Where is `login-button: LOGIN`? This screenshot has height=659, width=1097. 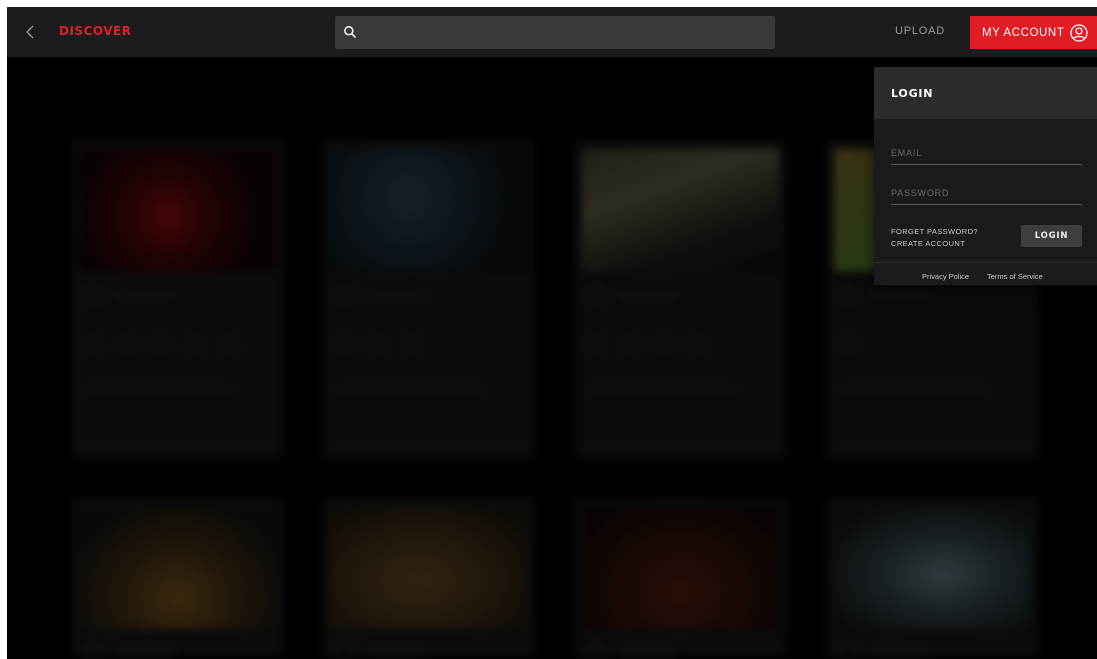 login-button: LOGIN is located at coordinates (1051, 236).